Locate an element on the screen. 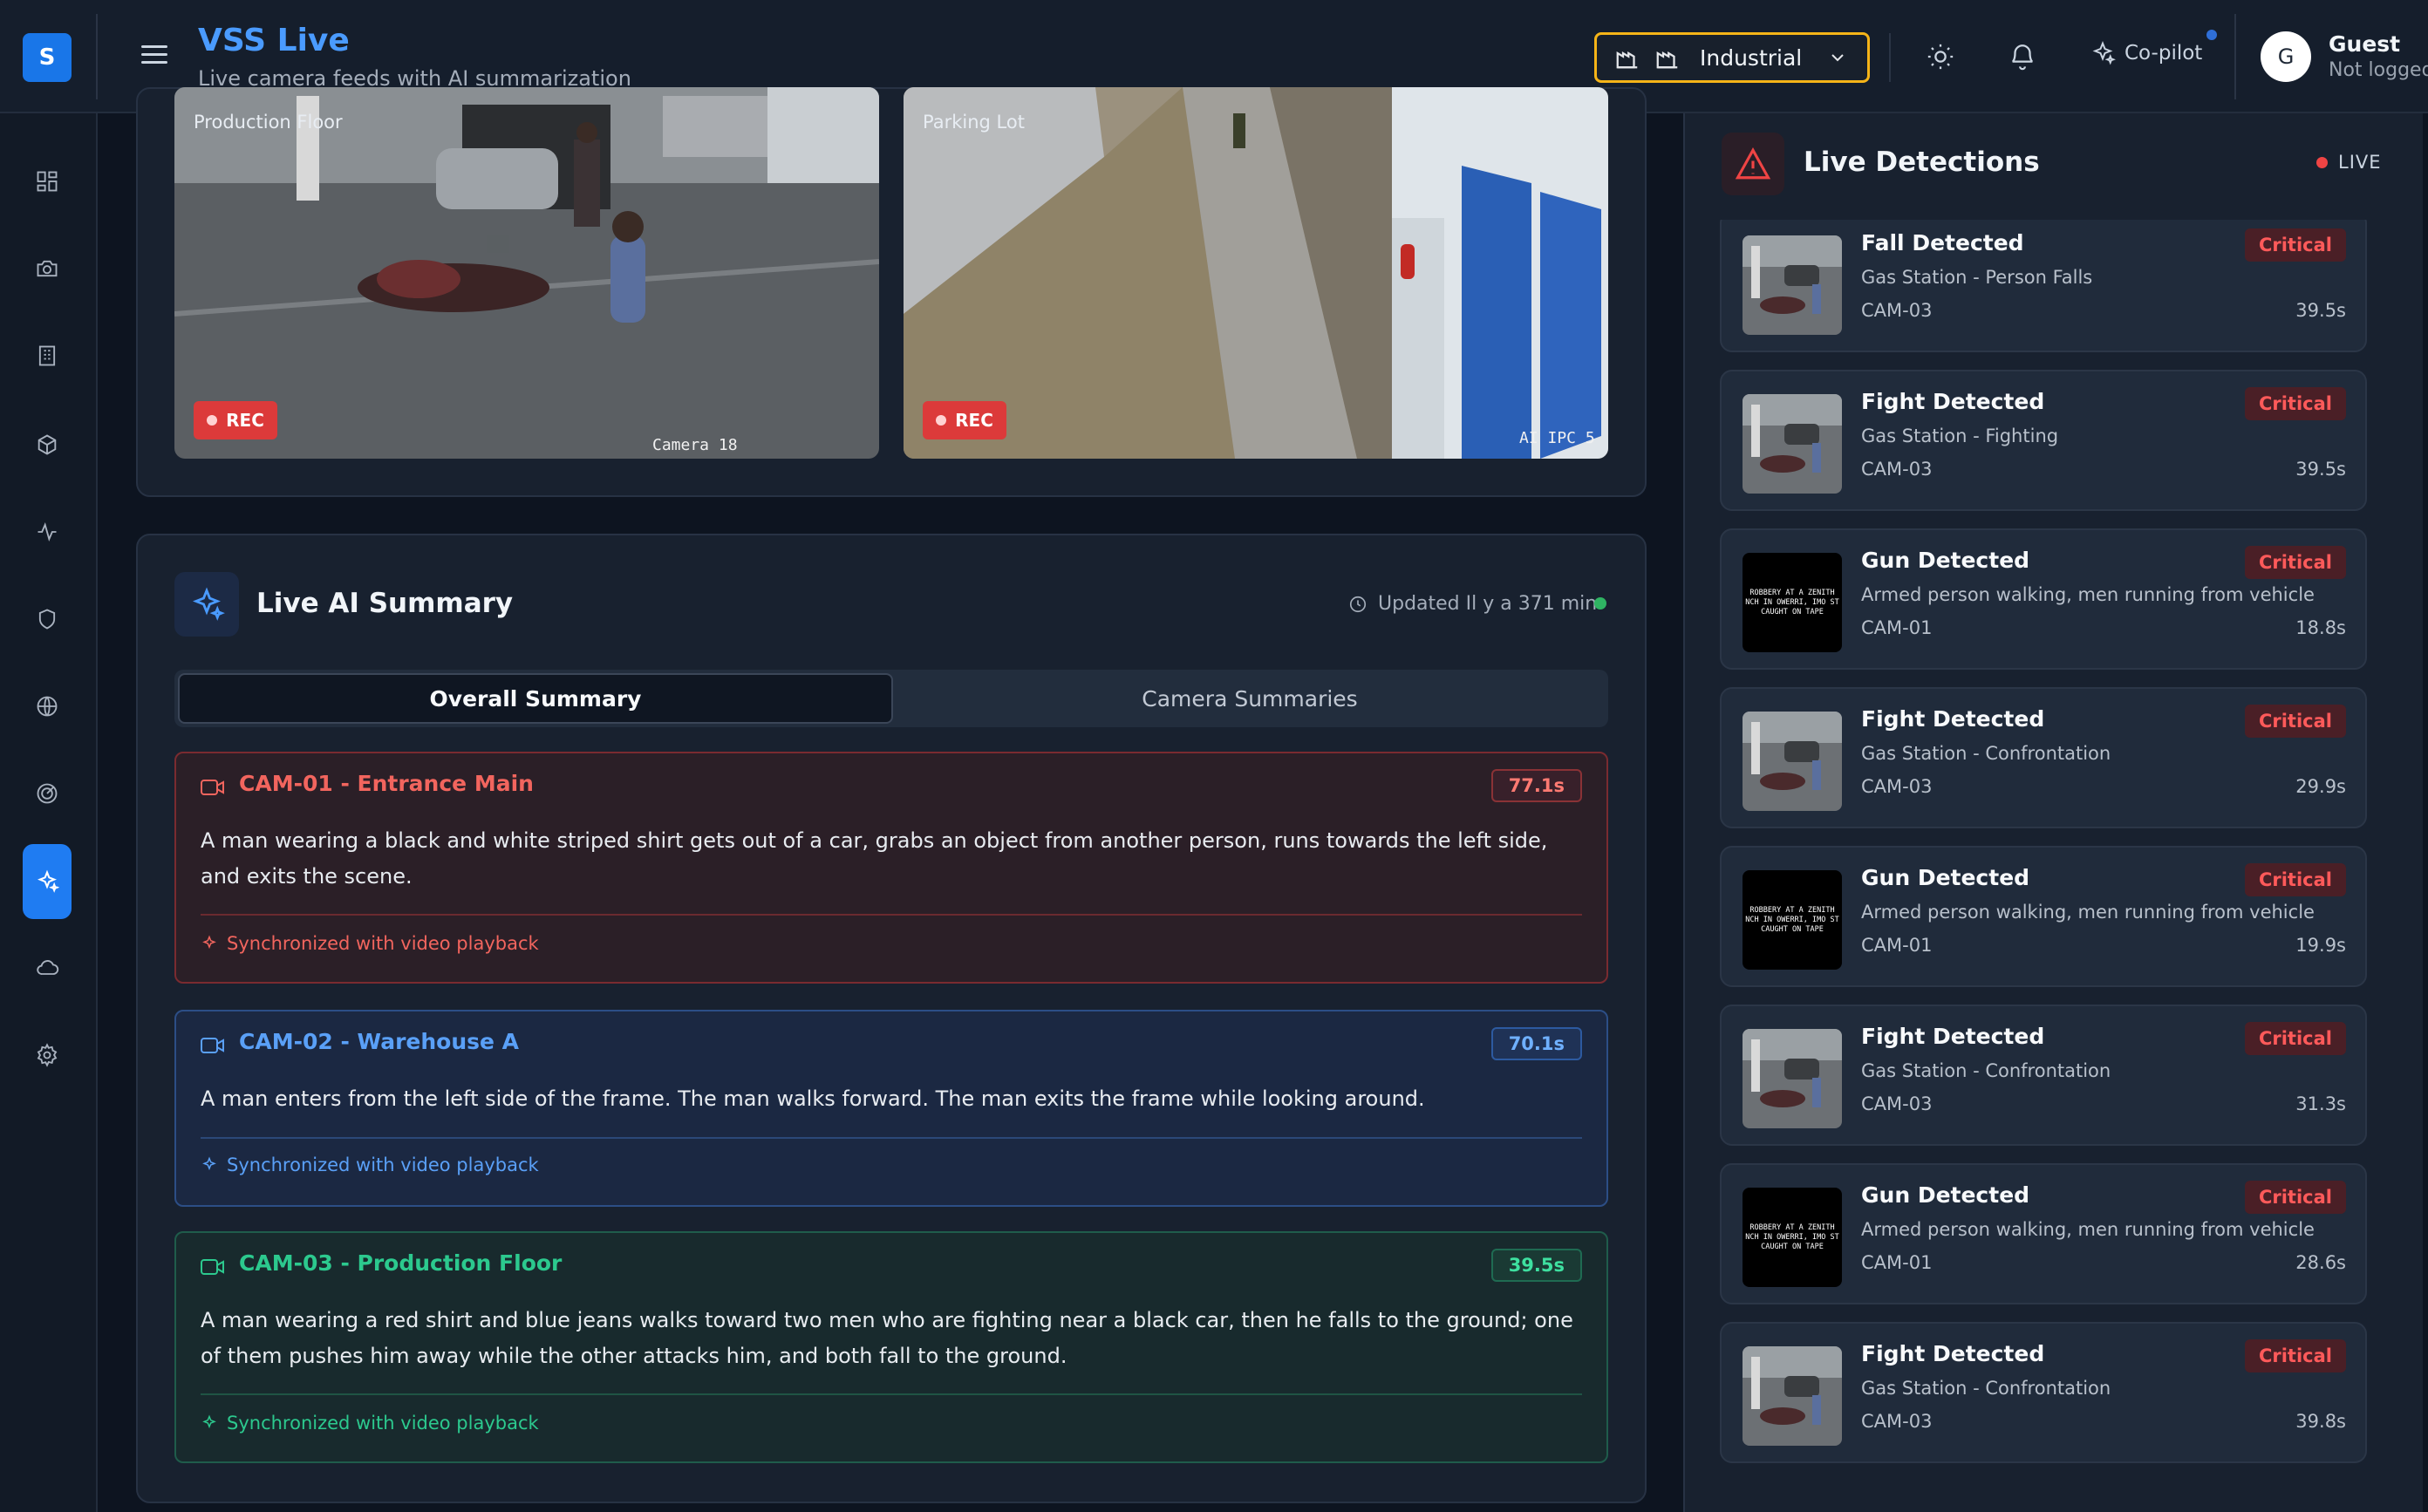 The image size is (2428, 1512). sidebar-item-cloud is located at coordinates (47, 967).